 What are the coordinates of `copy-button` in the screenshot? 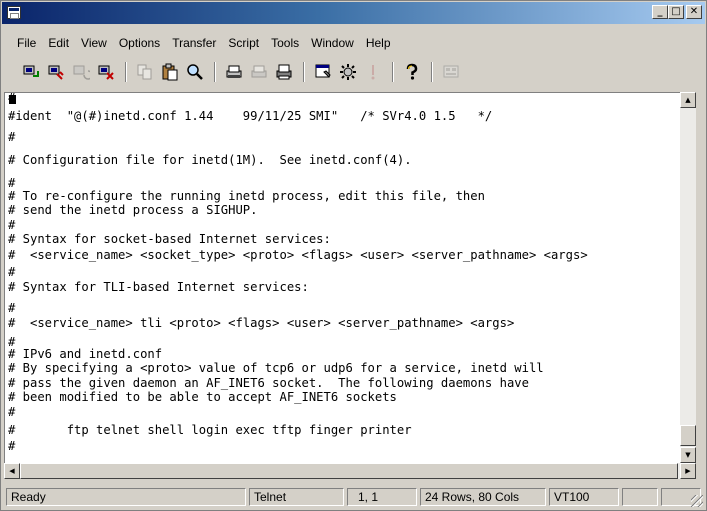 It's located at (145, 72).